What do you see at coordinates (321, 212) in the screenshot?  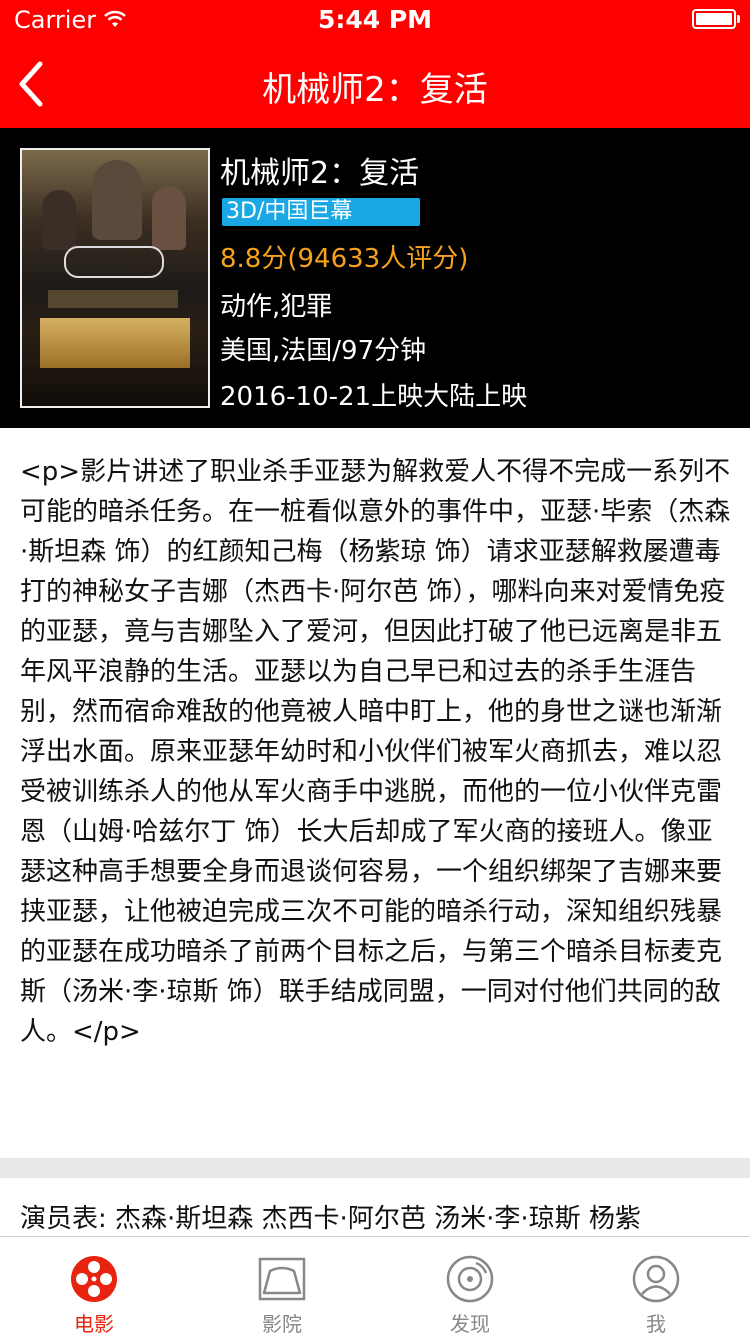 I see `format-badge: 3D/中国巨幕` at bounding box center [321, 212].